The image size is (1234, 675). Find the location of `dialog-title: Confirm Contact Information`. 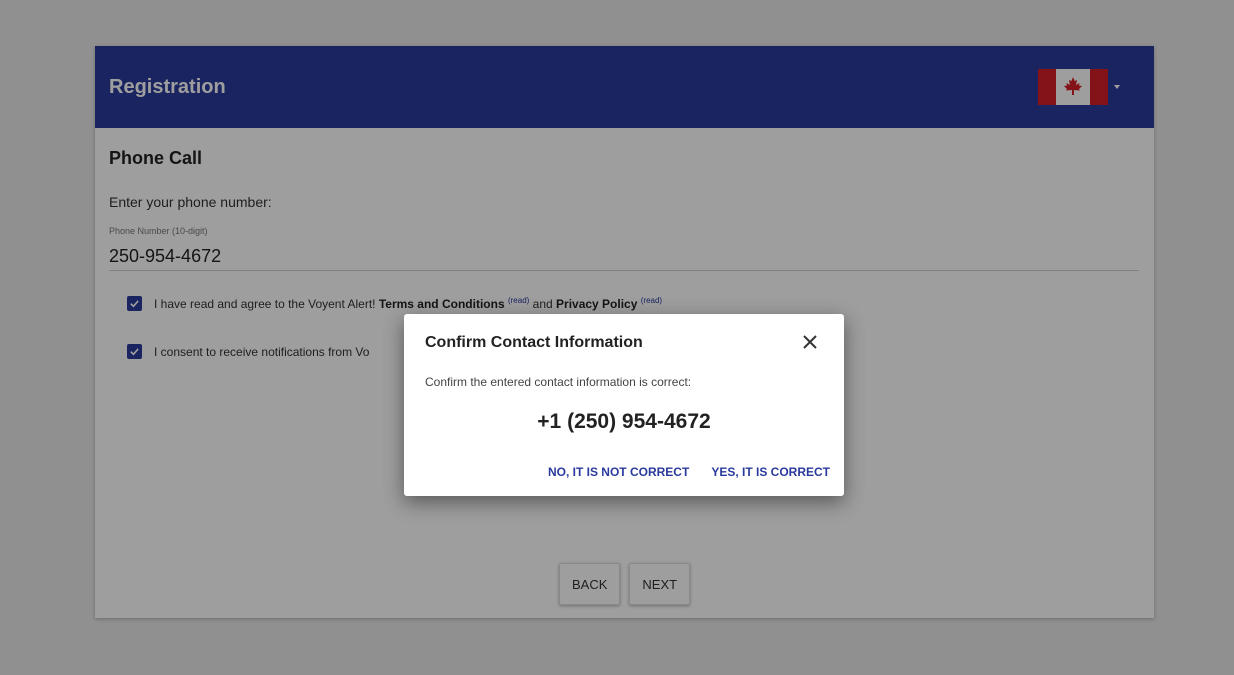

dialog-title: Confirm Contact Information is located at coordinates (534, 342).